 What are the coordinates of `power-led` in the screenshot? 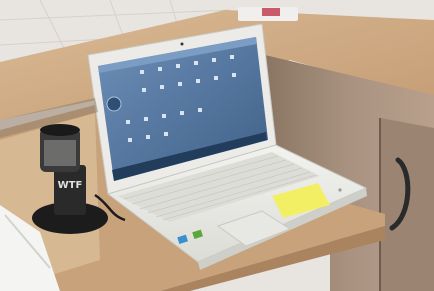 It's located at (340, 190).